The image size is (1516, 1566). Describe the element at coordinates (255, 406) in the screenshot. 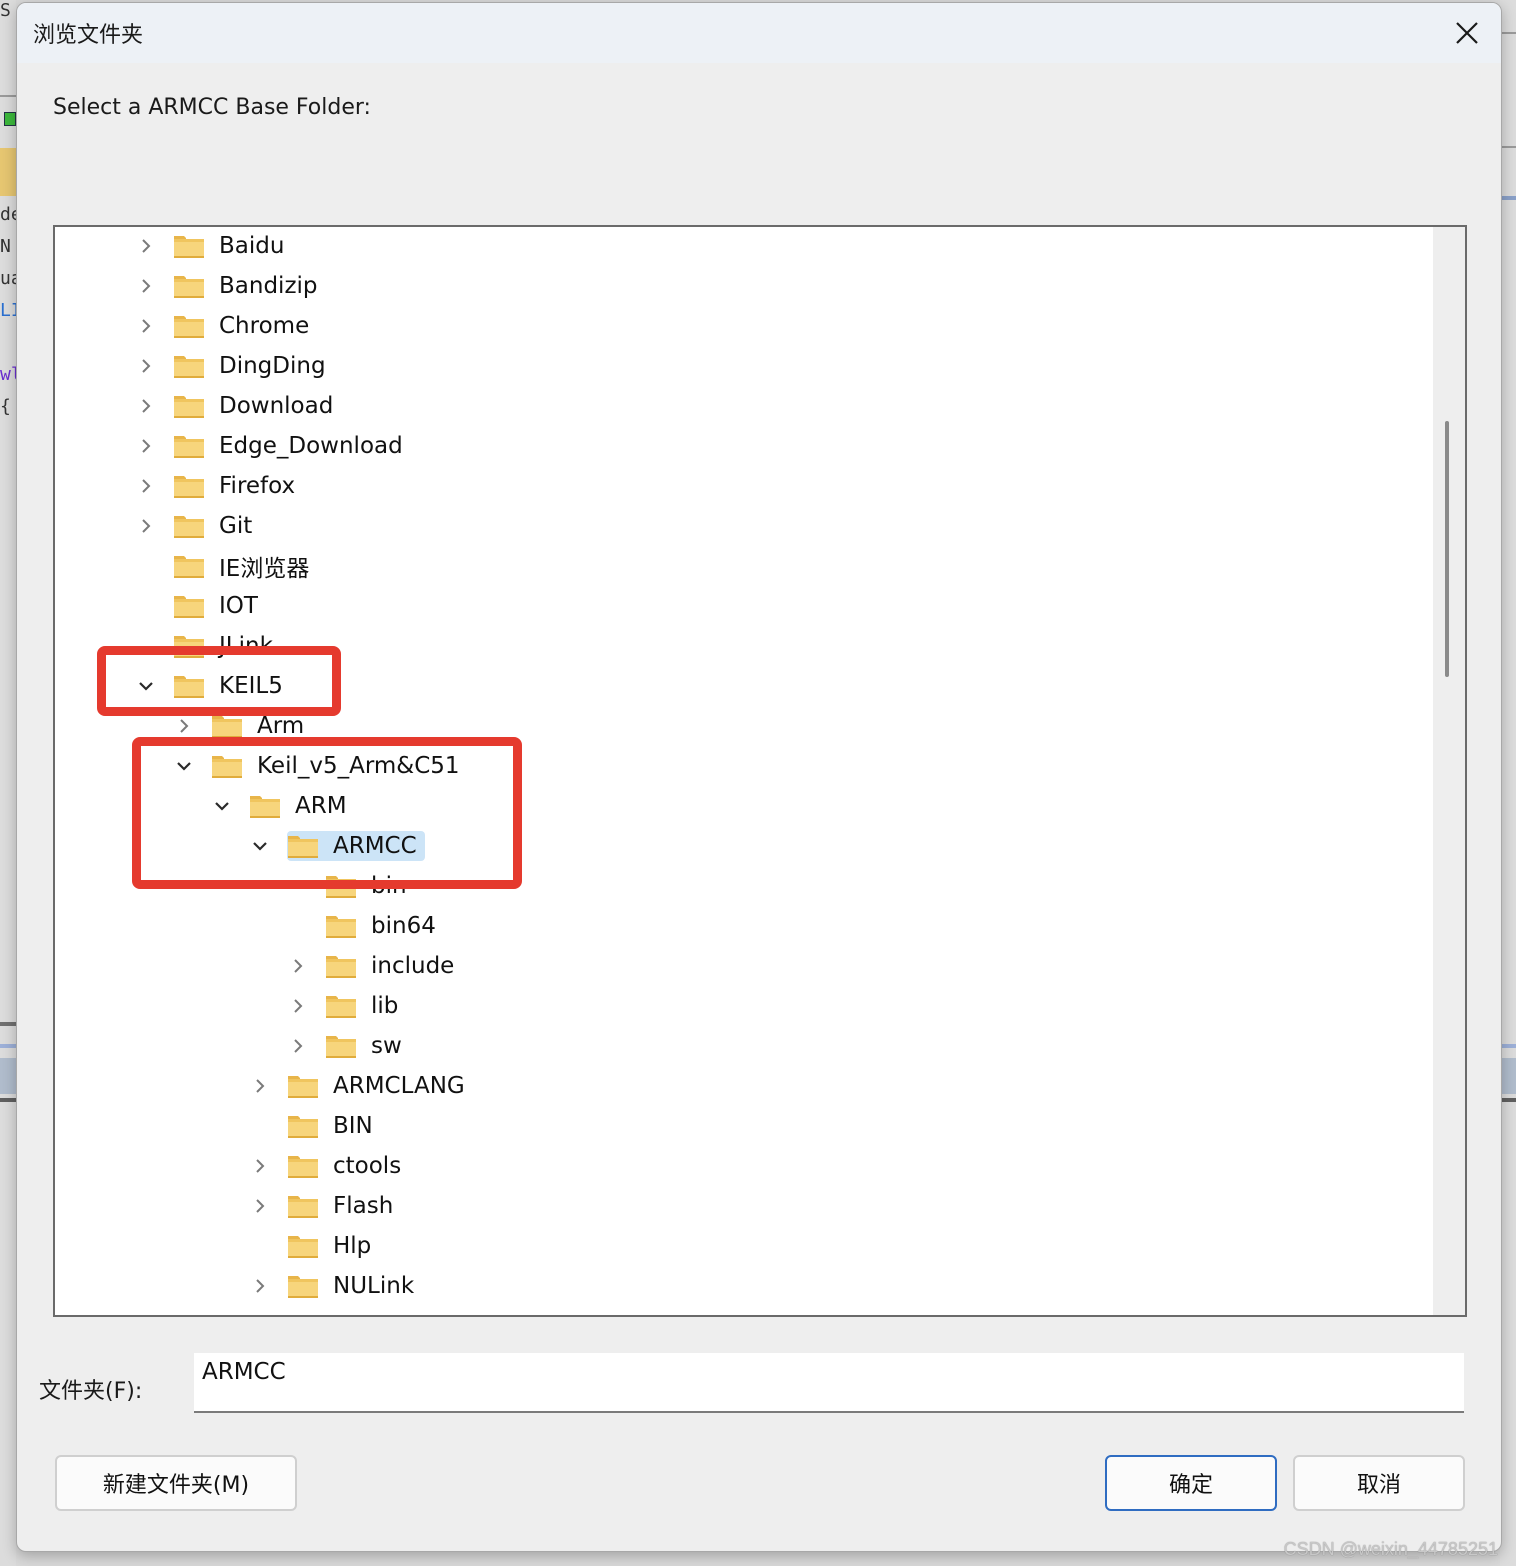

I see `tree-item-content: Download` at that location.